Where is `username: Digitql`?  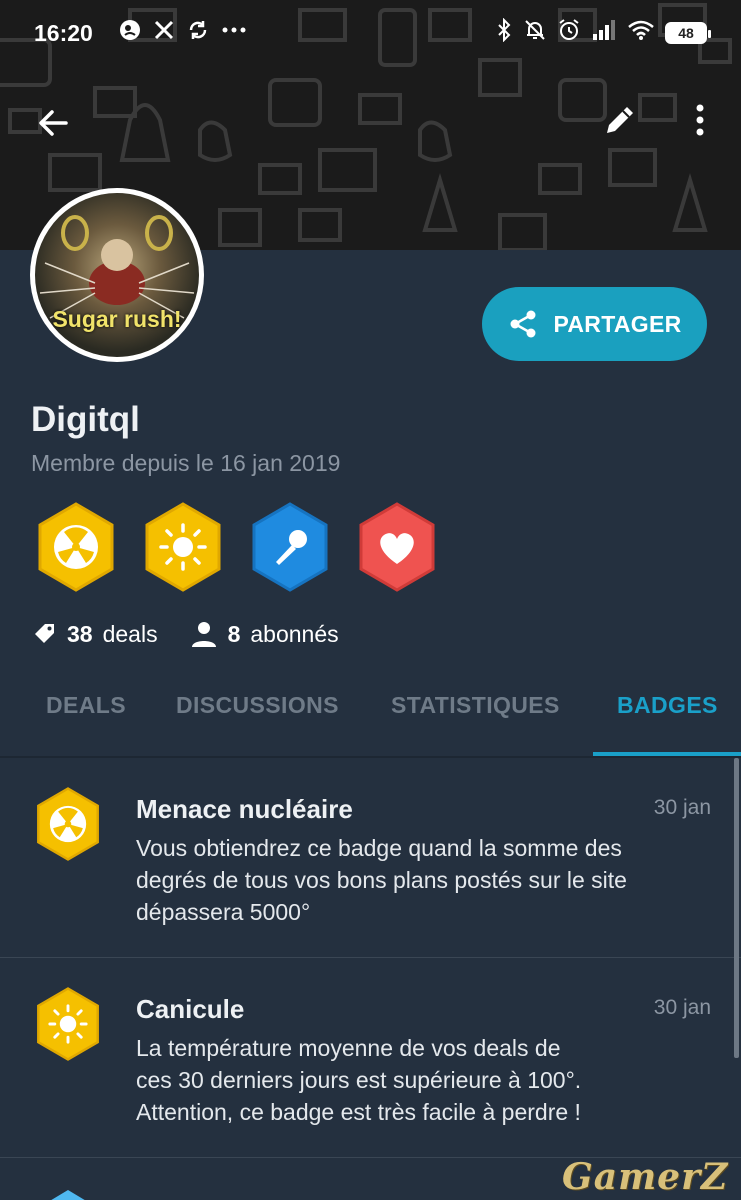
username: Digitql is located at coordinates (85, 419).